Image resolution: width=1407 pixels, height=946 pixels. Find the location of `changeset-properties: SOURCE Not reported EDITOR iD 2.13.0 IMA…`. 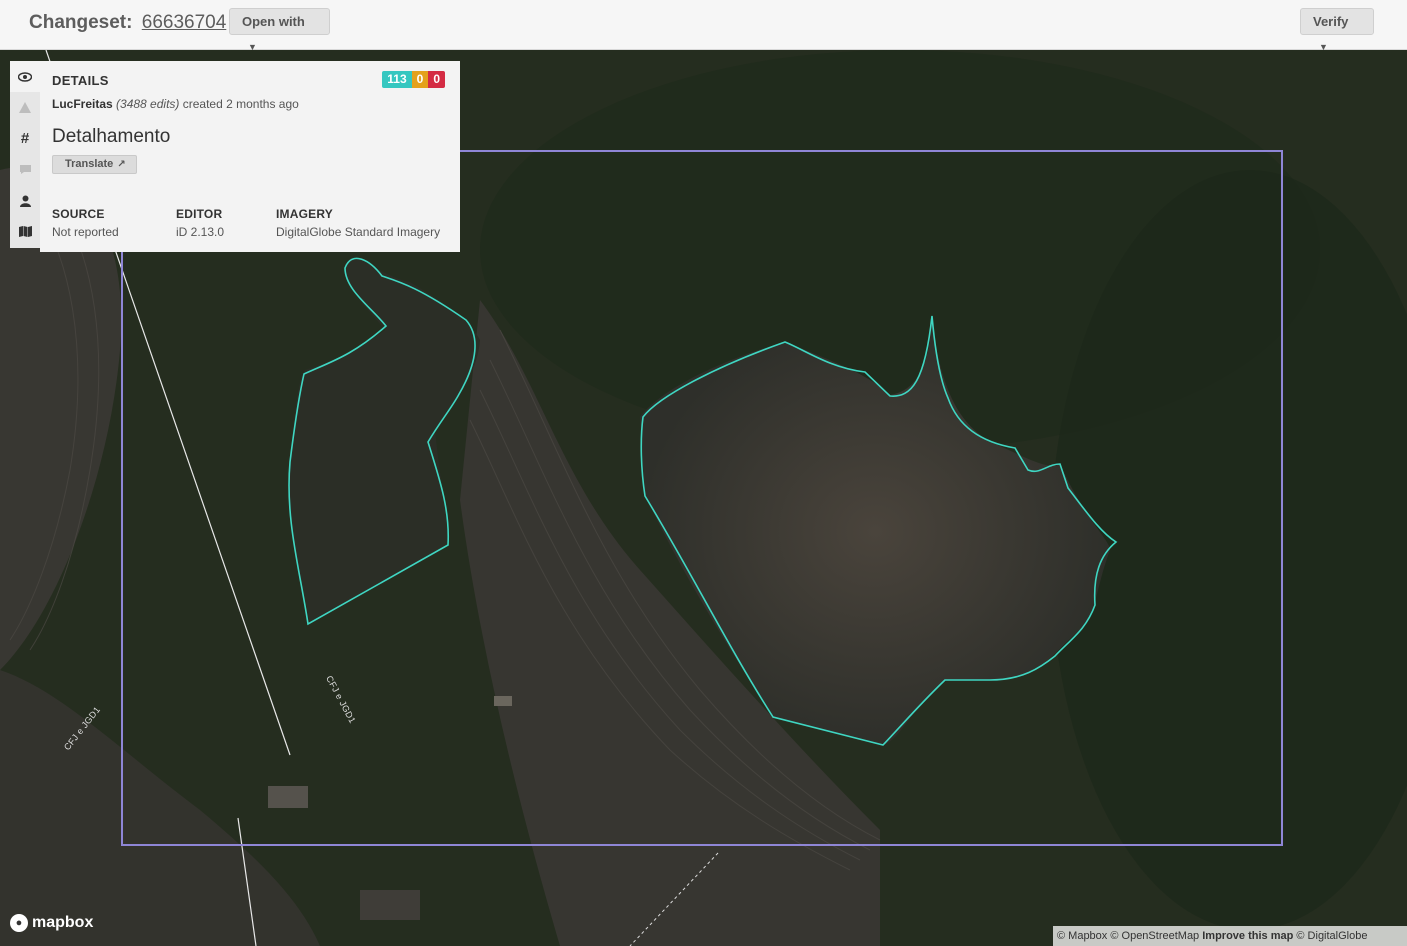

changeset-properties: SOURCE Not reported EDITOR iD 2.13.0 IMA… is located at coordinates (254, 223).